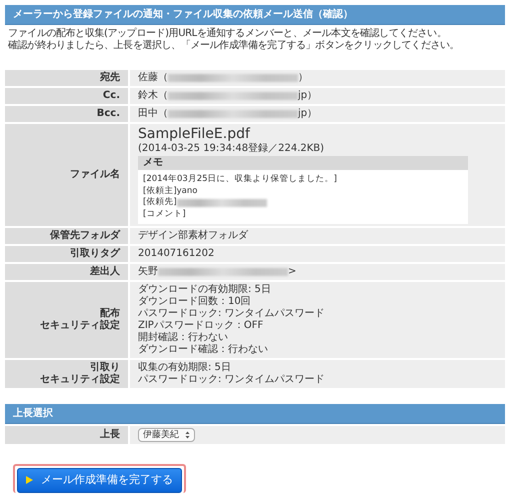  Describe the element at coordinates (187, 435) in the screenshot. I see `select-arrows-icon` at that location.